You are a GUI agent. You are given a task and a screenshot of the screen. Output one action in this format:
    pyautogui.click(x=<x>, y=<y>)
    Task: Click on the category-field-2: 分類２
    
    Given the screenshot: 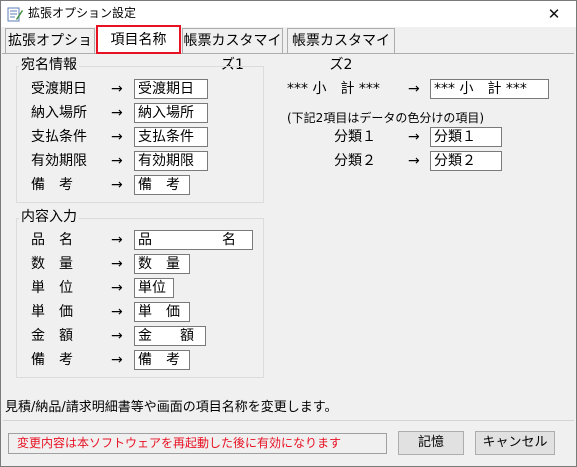 What is the action you would take?
    pyautogui.click(x=466, y=161)
    